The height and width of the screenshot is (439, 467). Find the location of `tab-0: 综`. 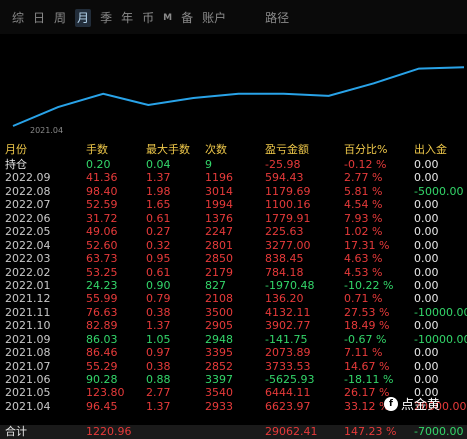

tab-0: 综 is located at coordinates (18, 18).